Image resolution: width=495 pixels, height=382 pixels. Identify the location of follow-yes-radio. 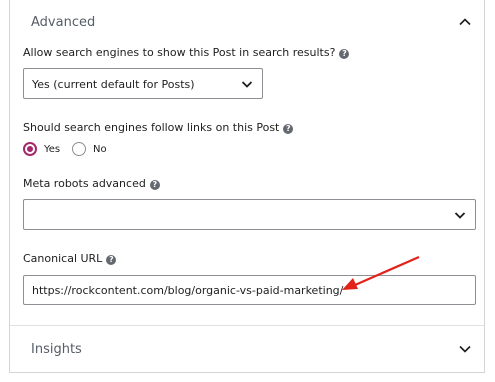
(30, 149).